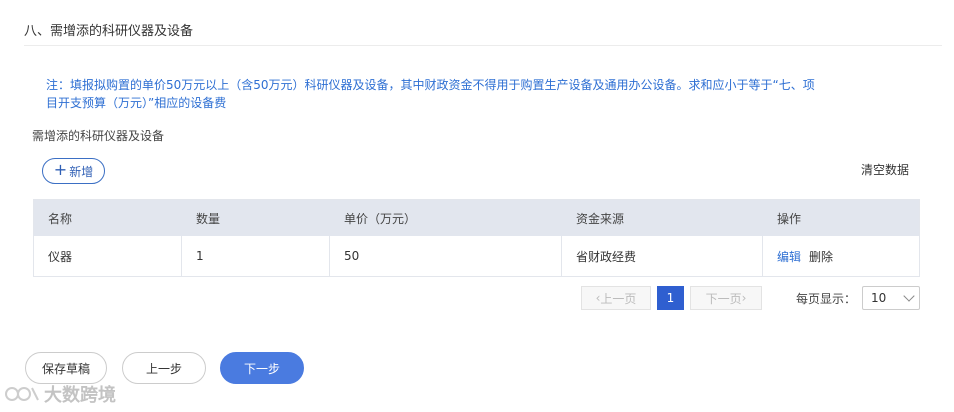  Describe the element at coordinates (60, 218) in the screenshot. I see `column-header-name: 名称` at that location.